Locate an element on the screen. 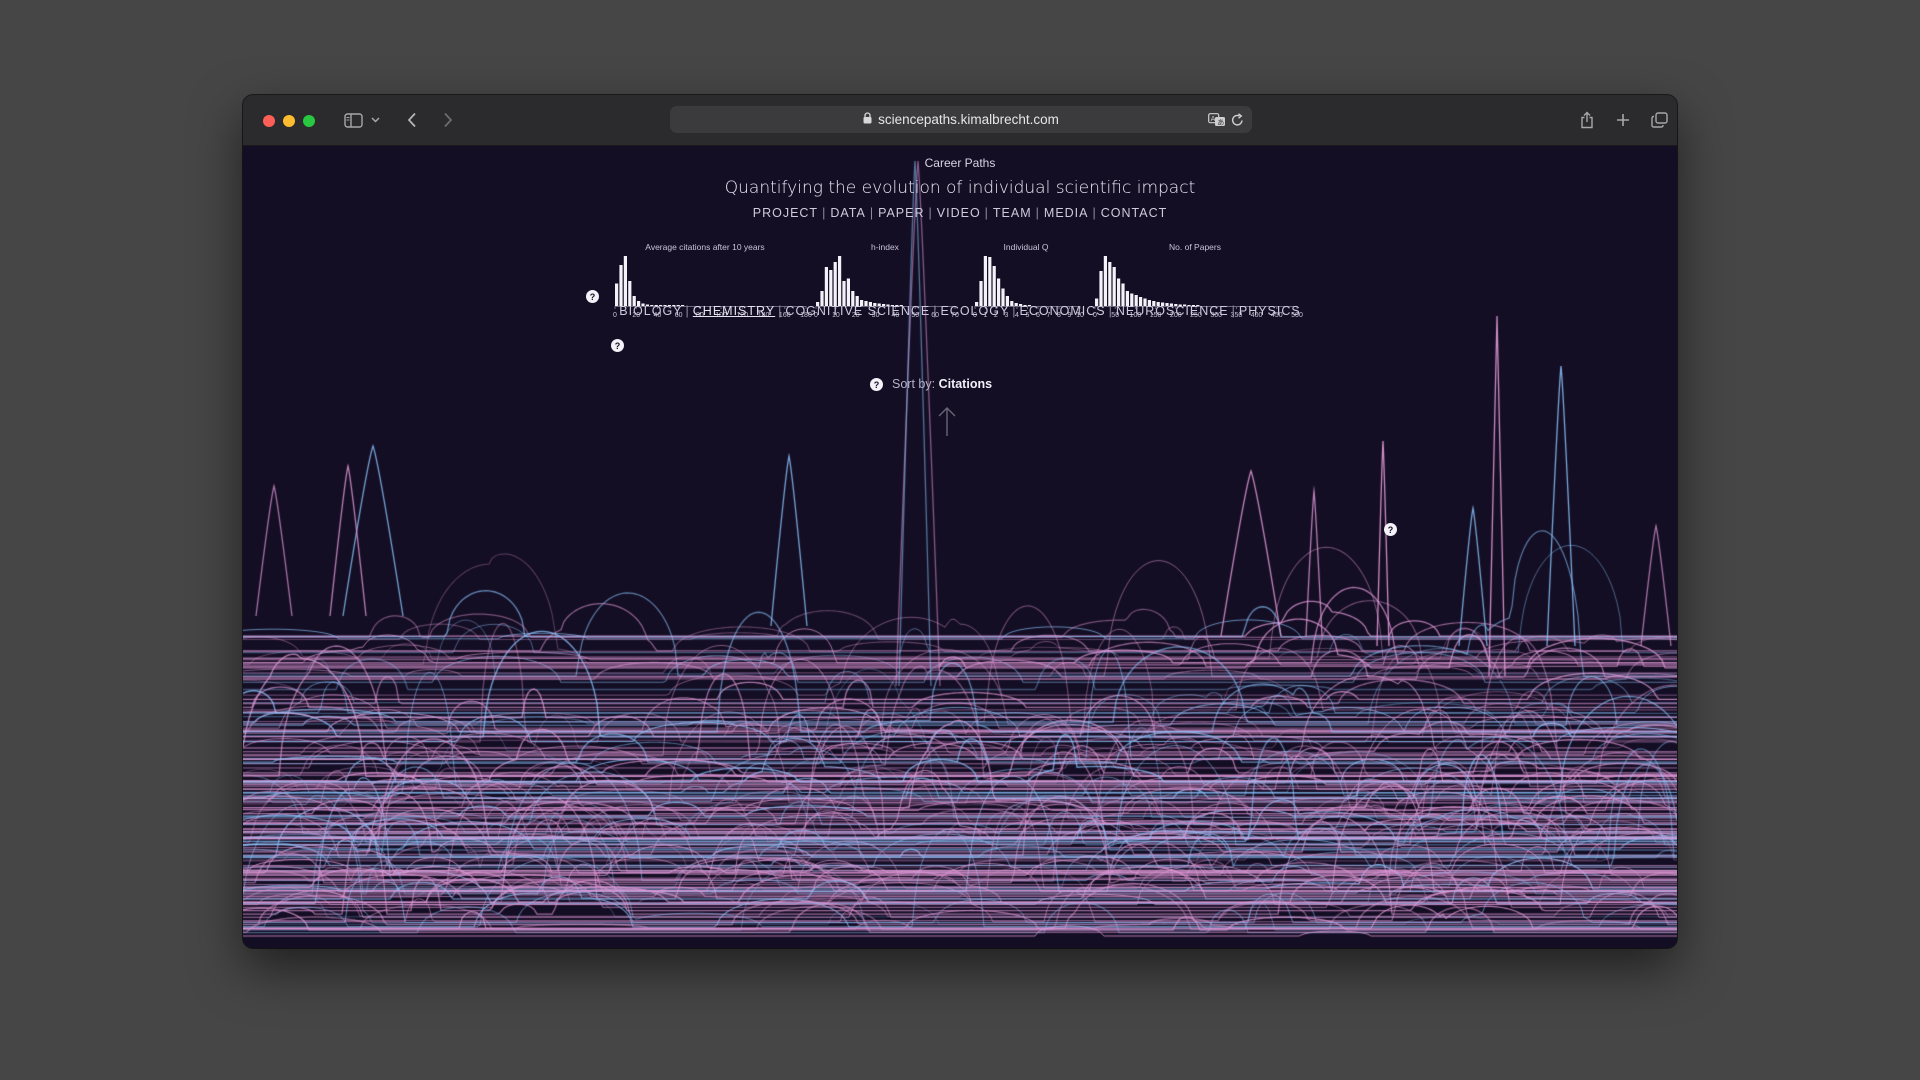 The height and width of the screenshot is (1080, 1920). sidebar-icon is located at coordinates (353, 120).